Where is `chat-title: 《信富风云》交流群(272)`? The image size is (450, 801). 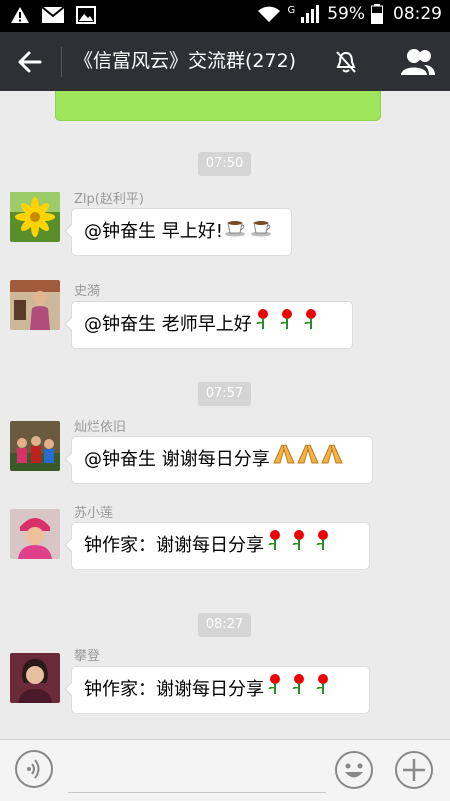 chat-title: 《信富风云》交流群(272) is located at coordinates (185, 61).